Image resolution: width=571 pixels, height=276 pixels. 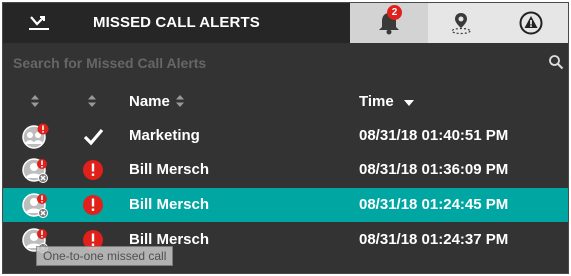 I want to click on header-bar: MISSED CALL ALERTS 2, so click(x=285, y=23).